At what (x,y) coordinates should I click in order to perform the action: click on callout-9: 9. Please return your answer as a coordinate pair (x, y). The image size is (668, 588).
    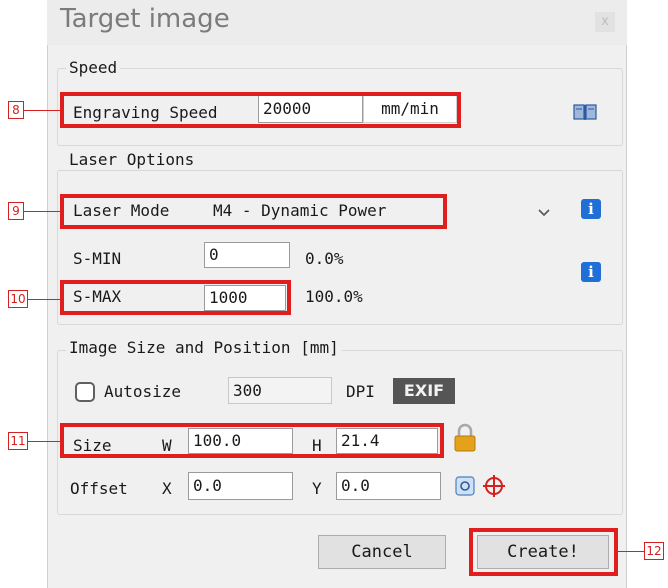
    Looking at the image, I should click on (16, 211).